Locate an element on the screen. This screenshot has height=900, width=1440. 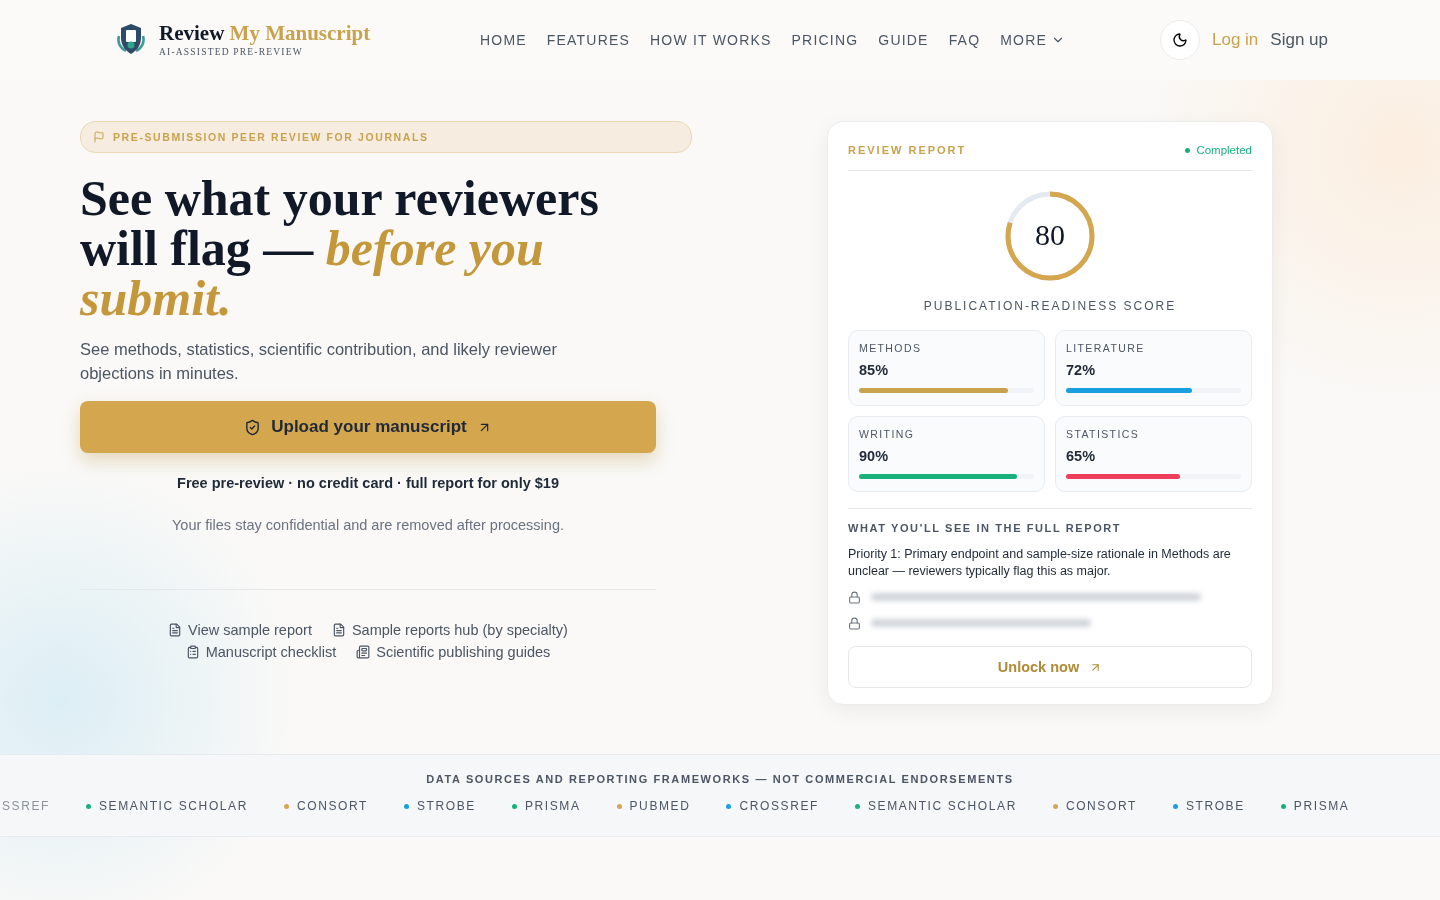
nav-menu: MORE is located at coordinates (1033, 40).